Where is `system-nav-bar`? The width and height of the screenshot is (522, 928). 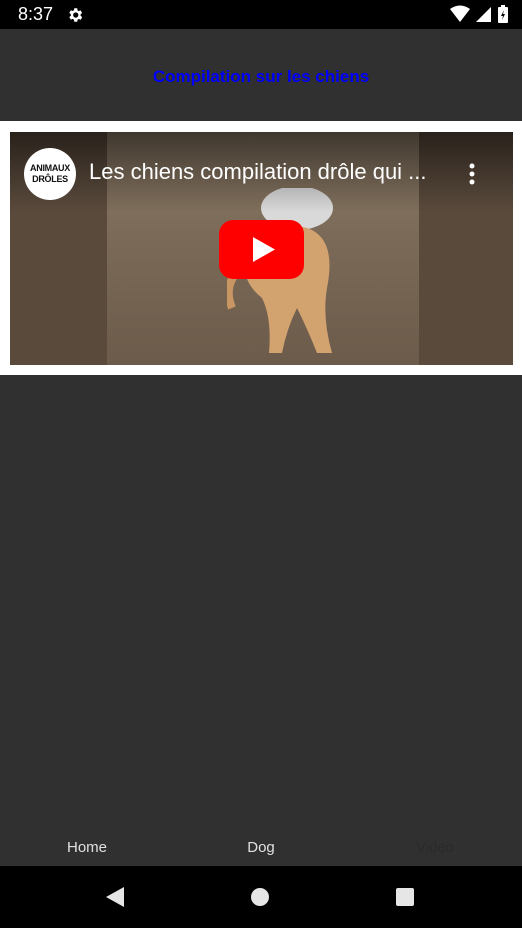
system-nav-bar is located at coordinates (261, 897).